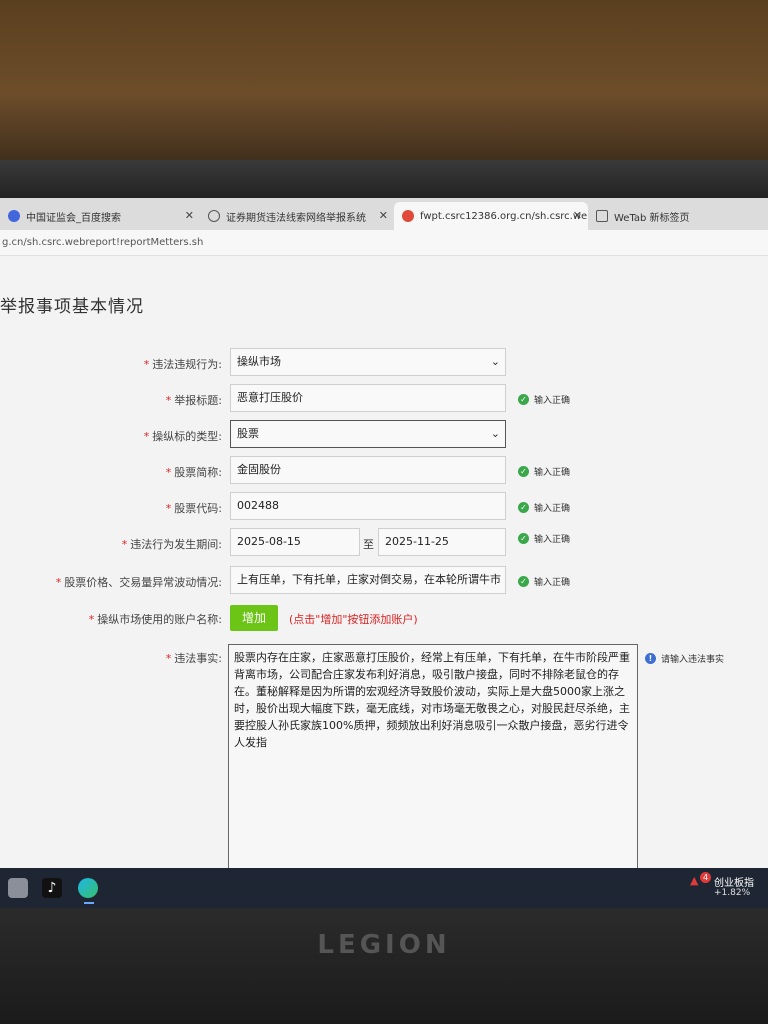 The image size is (768, 1024). What do you see at coordinates (52, 888) in the screenshot?
I see `tiktok-icon: ♪` at bounding box center [52, 888].